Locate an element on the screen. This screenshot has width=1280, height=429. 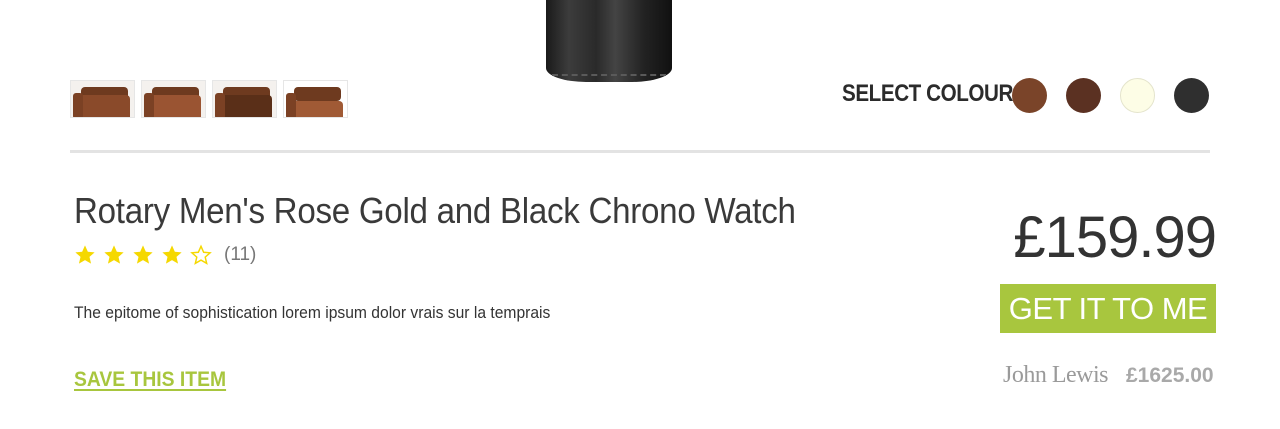
select-colour-label: SELECT COLOUR is located at coordinates (928, 93).